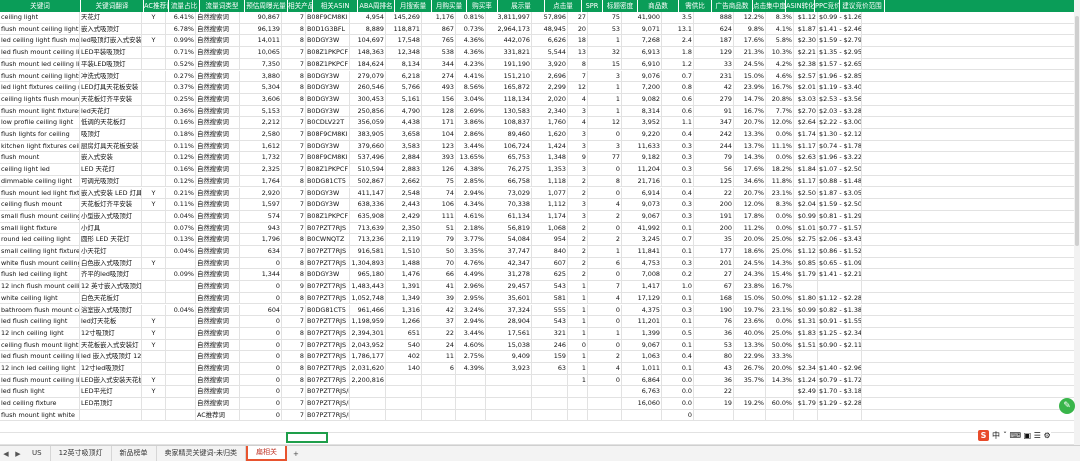  I want to click on table-cell: 0.7, so click(678, 239).